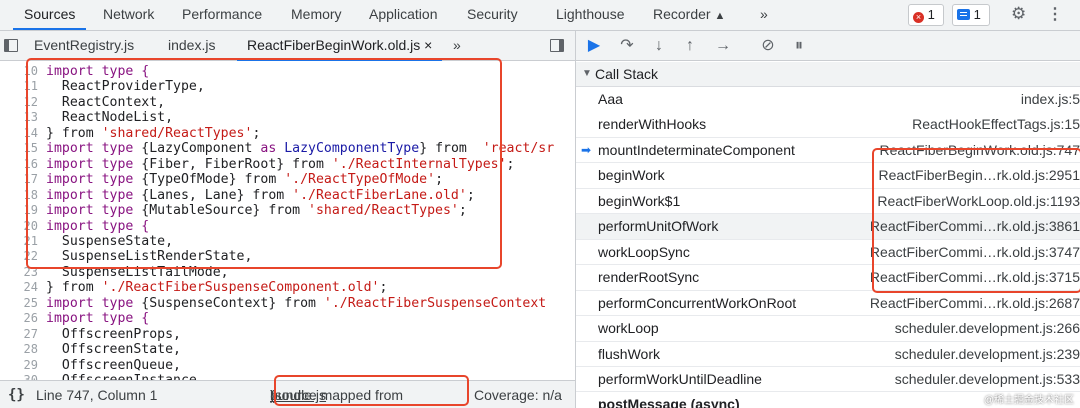 The height and width of the screenshot is (408, 1080). I want to click on step-over-icon: ↷, so click(627, 46).